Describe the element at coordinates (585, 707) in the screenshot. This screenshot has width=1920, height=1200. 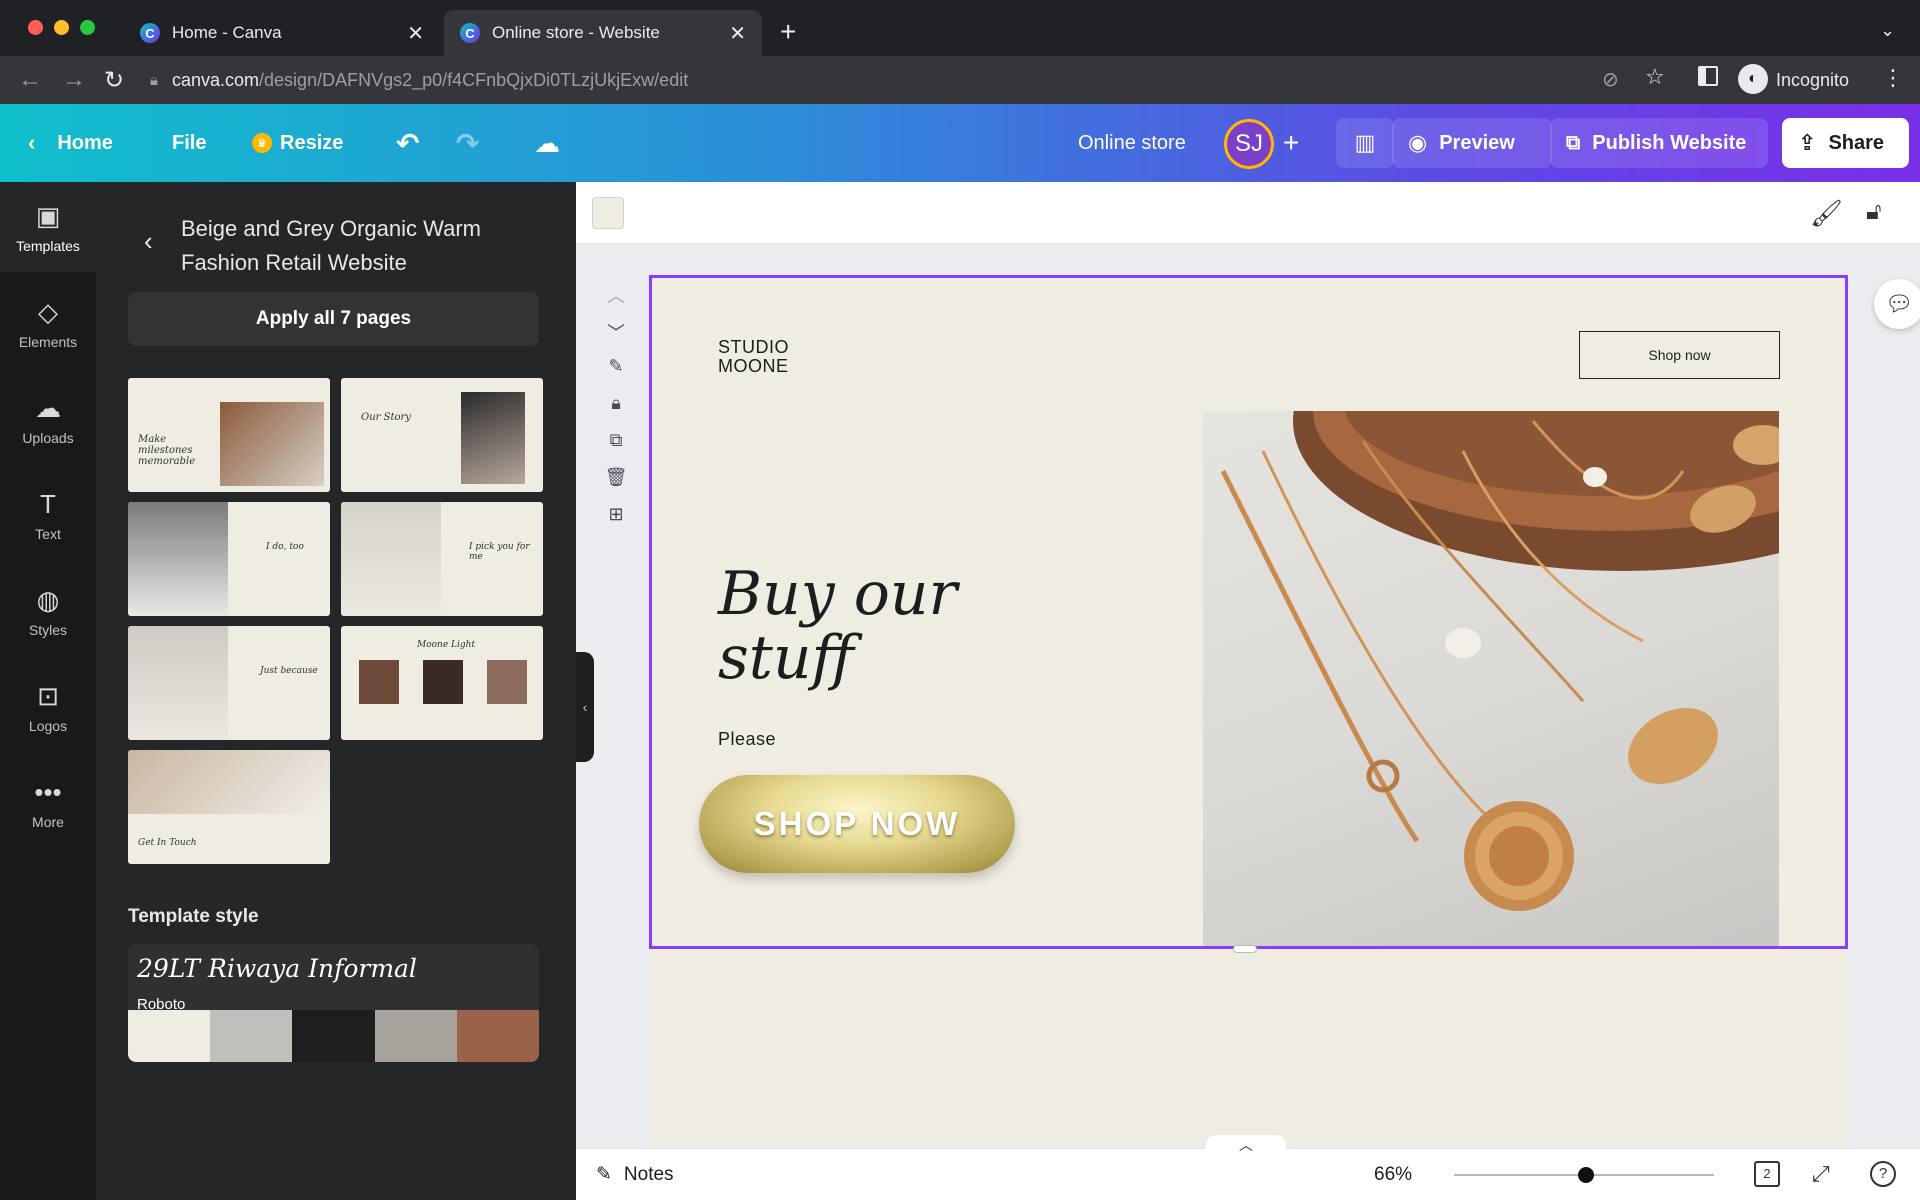
I see `collapse-panel-handle: ‹` at that location.